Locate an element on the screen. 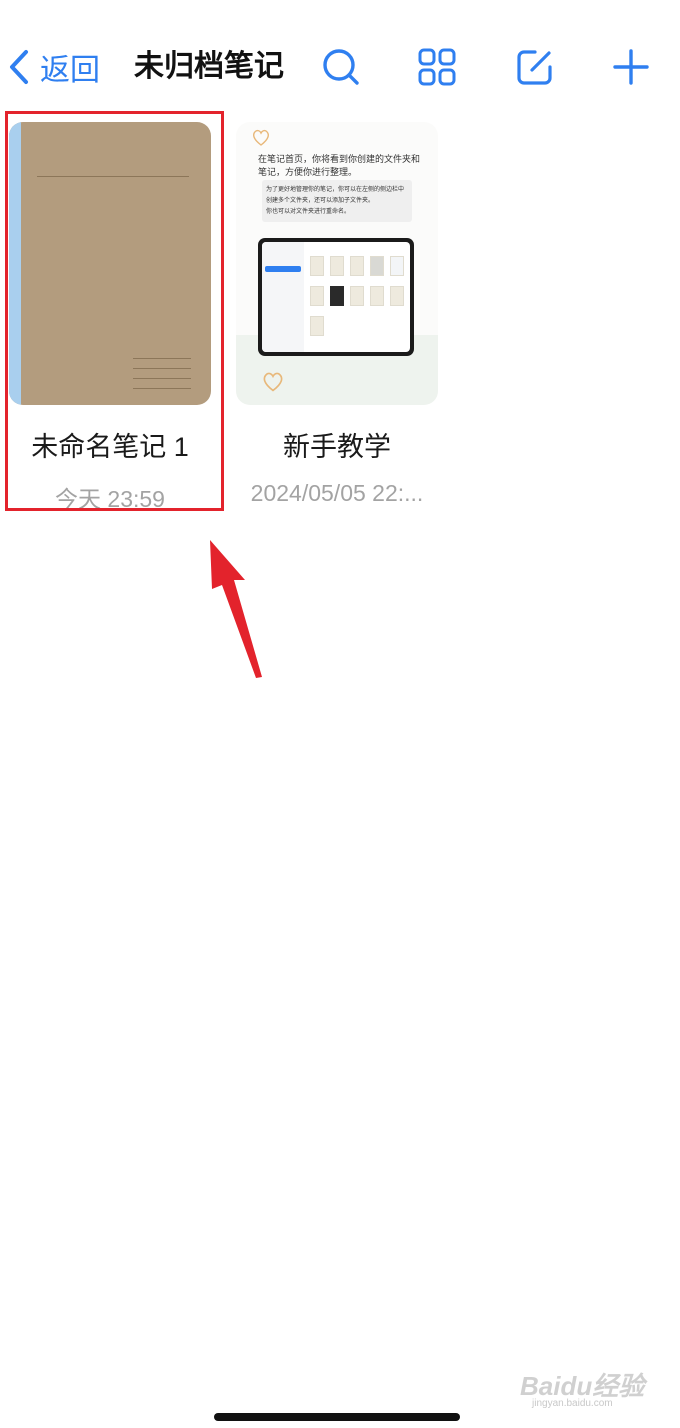 The height and width of the screenshot is (1428, 680). grid-view-button is located at coordinates (437, 67).